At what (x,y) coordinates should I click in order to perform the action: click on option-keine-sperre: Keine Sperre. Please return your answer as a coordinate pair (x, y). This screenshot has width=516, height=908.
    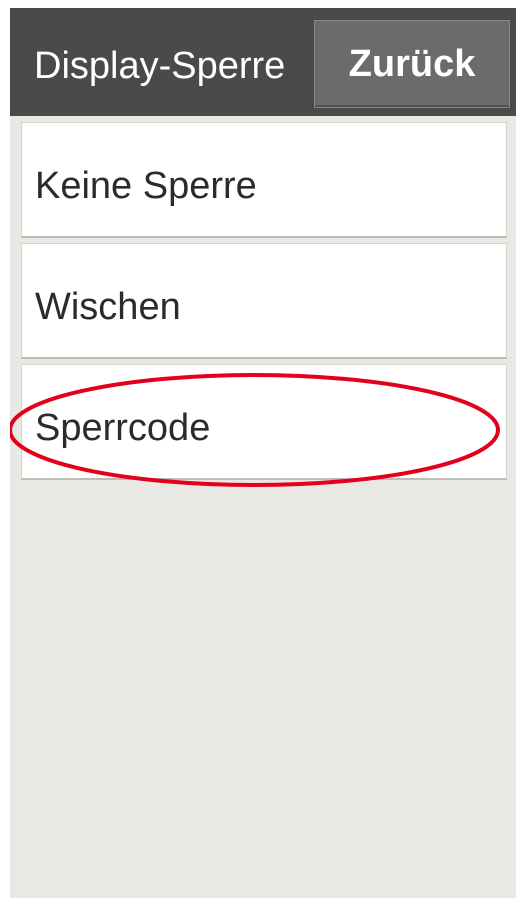
    Looking at the image, I should click on (264, 180).